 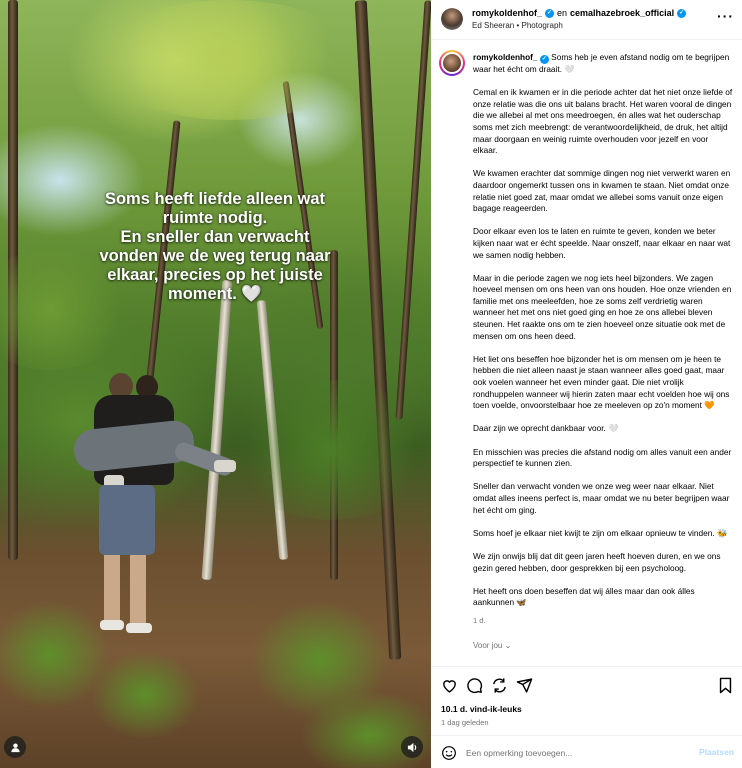 I want to click on overlay-line: vonden we de weg terug naar, so click(x=215, y=256).